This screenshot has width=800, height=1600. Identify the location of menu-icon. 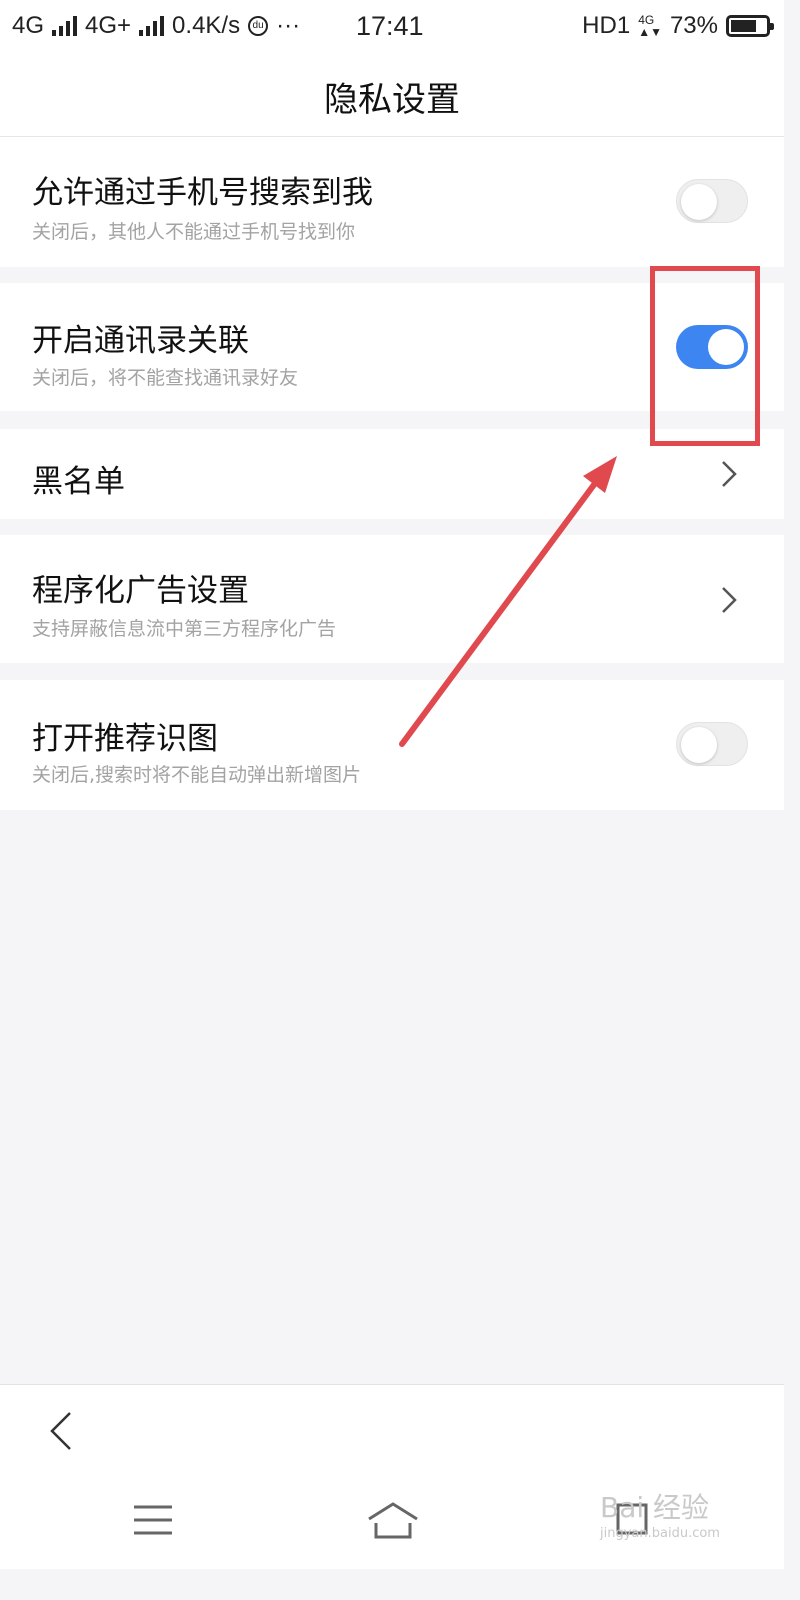
(153, 1520).